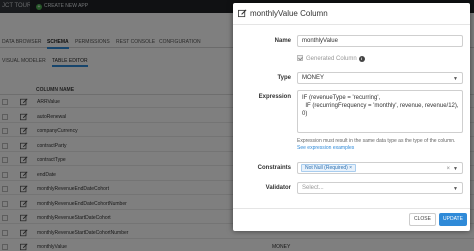  I want to click on constraints-label: Constraints, so click(274, 168).